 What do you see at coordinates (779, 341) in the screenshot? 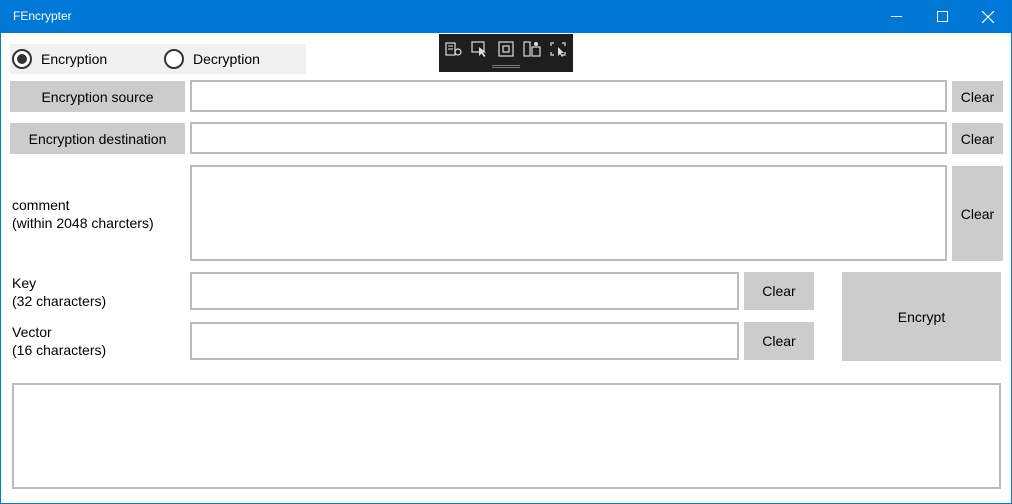
I see `vector-clear-button: Clear` at bounding box center [779, 341].